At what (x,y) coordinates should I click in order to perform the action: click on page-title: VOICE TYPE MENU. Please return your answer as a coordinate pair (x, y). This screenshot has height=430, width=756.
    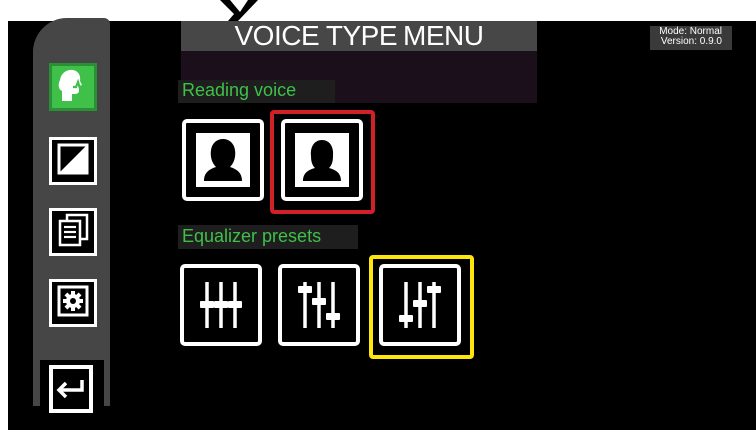
    Looking at the image, I should click on (359, 36).